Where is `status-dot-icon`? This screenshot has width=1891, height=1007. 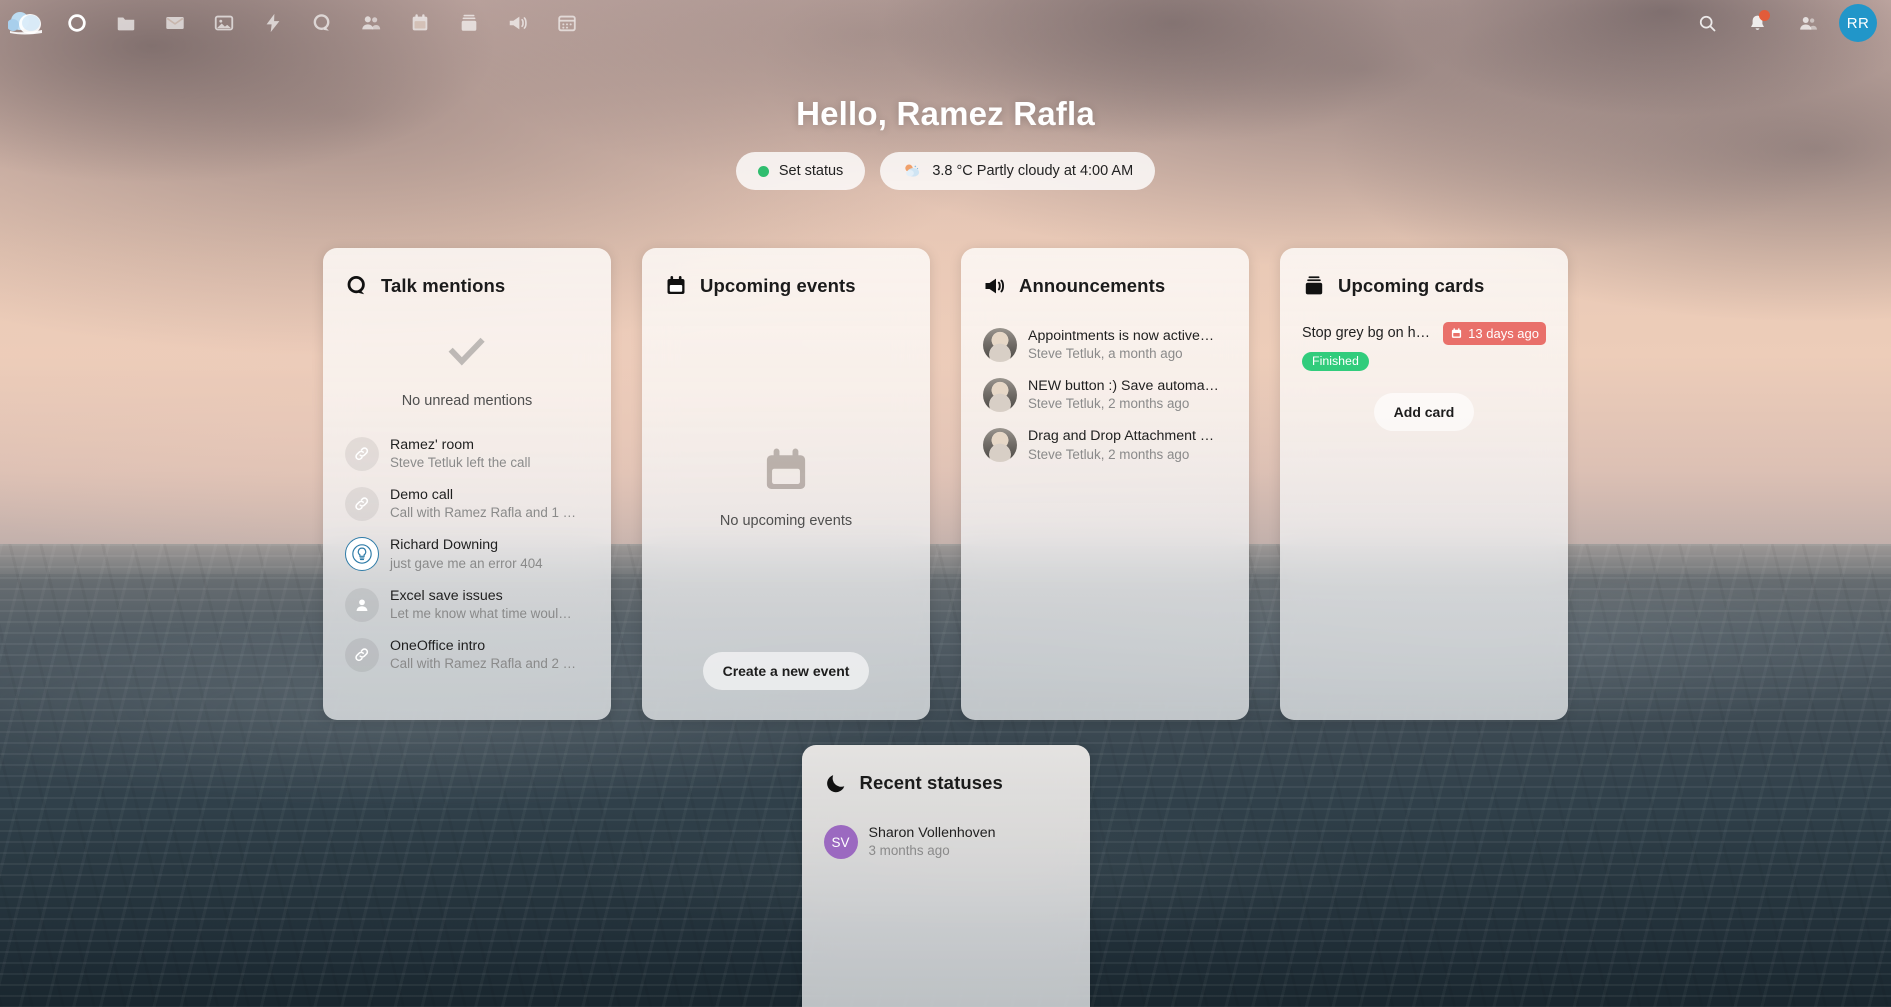 status-dot-icon is located at coordinates (763, 171).